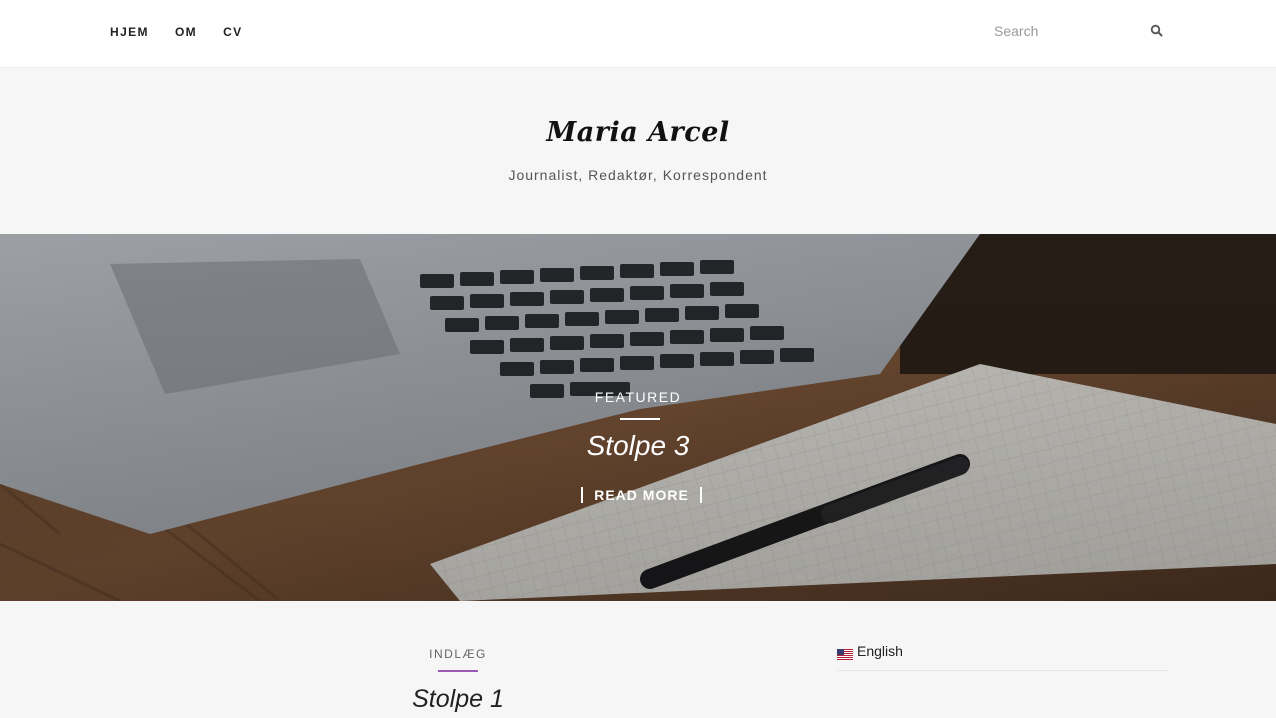  I want to click on search-input, so click(1069, 31).